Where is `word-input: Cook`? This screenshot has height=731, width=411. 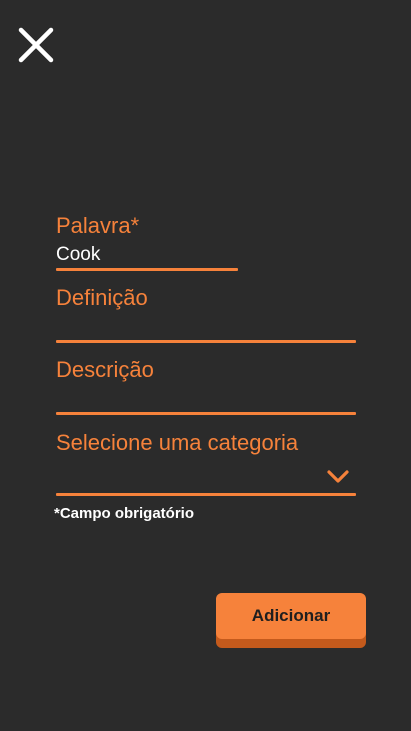
word-input: Cook is located at coordinates (78, 255).